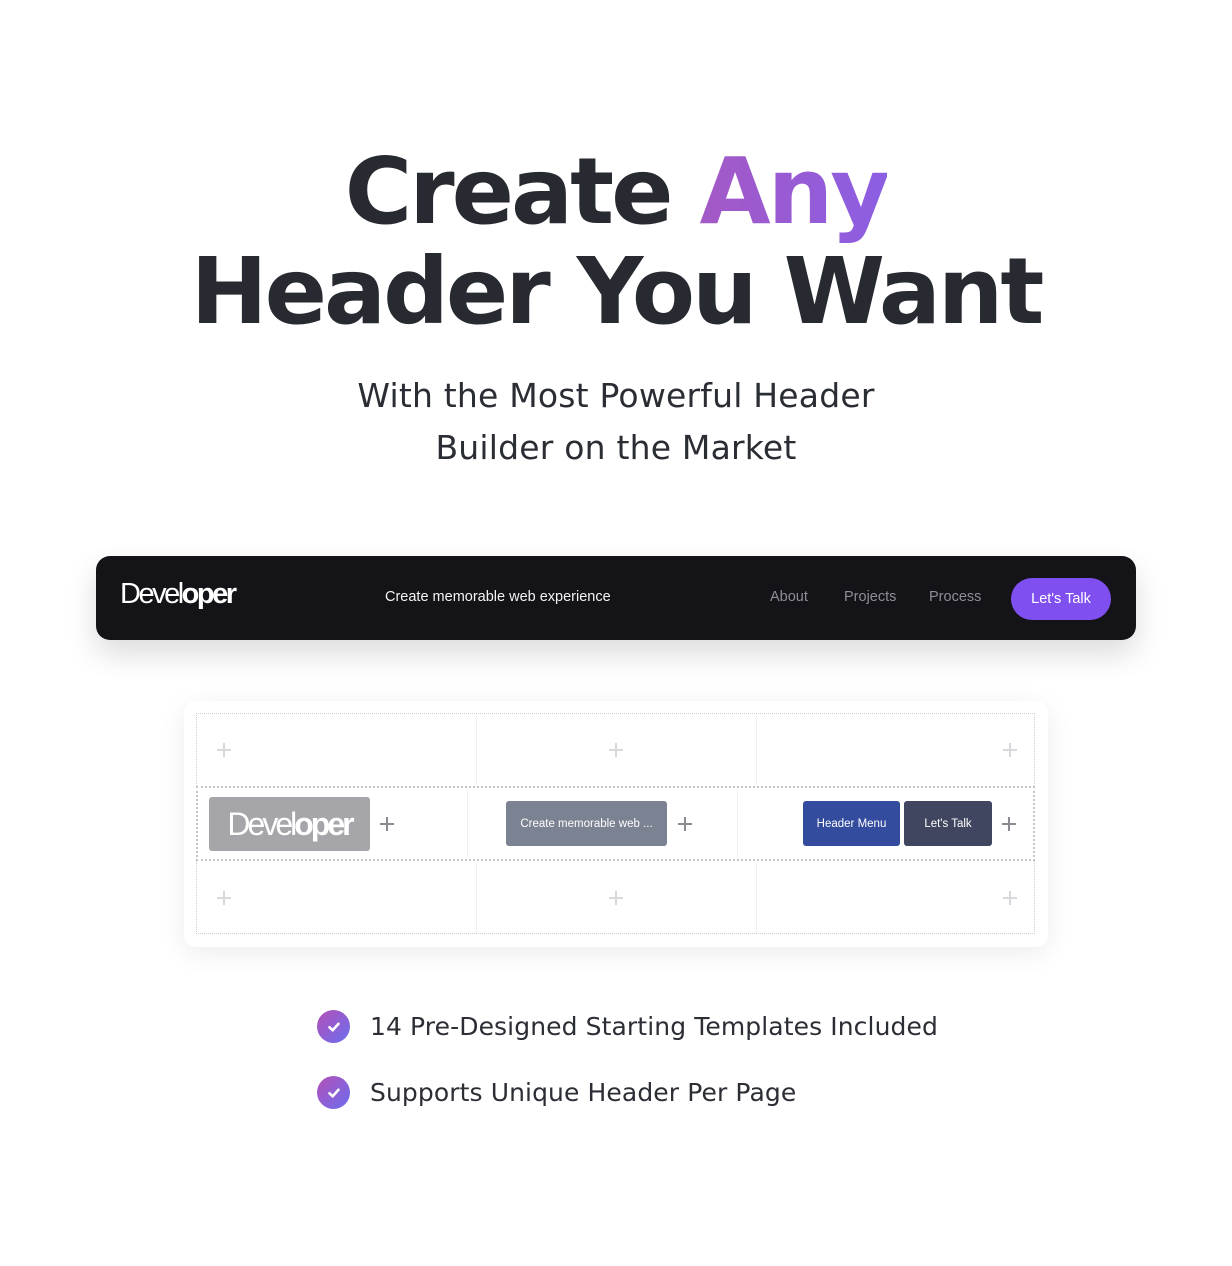 This screenshot has width=1232, height=1266. I want to click on nav-link-about: About, so click(789, 597).